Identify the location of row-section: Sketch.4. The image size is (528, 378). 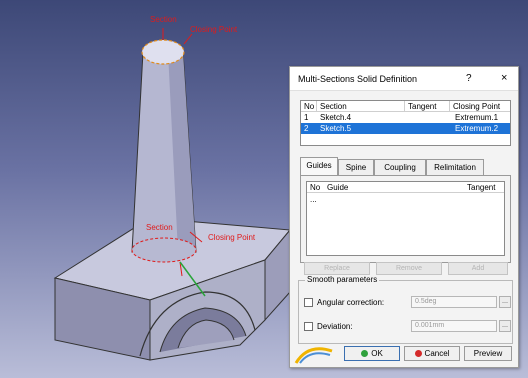
(336, 117).